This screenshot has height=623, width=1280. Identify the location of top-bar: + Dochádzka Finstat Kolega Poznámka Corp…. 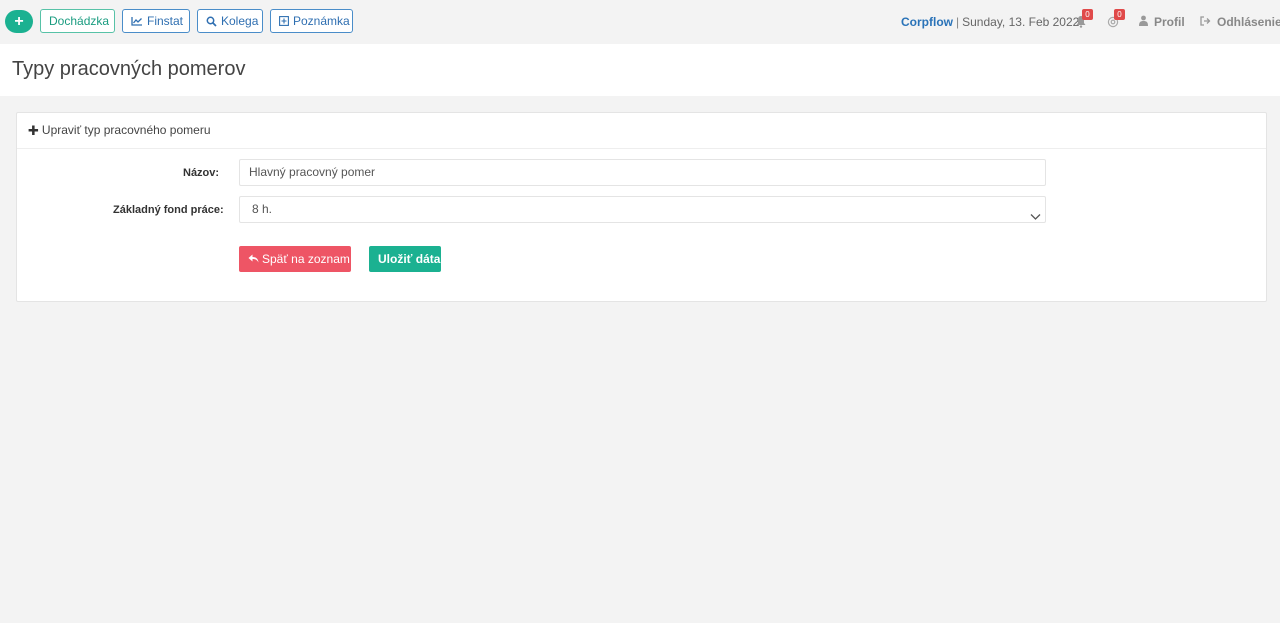
(640, 22).